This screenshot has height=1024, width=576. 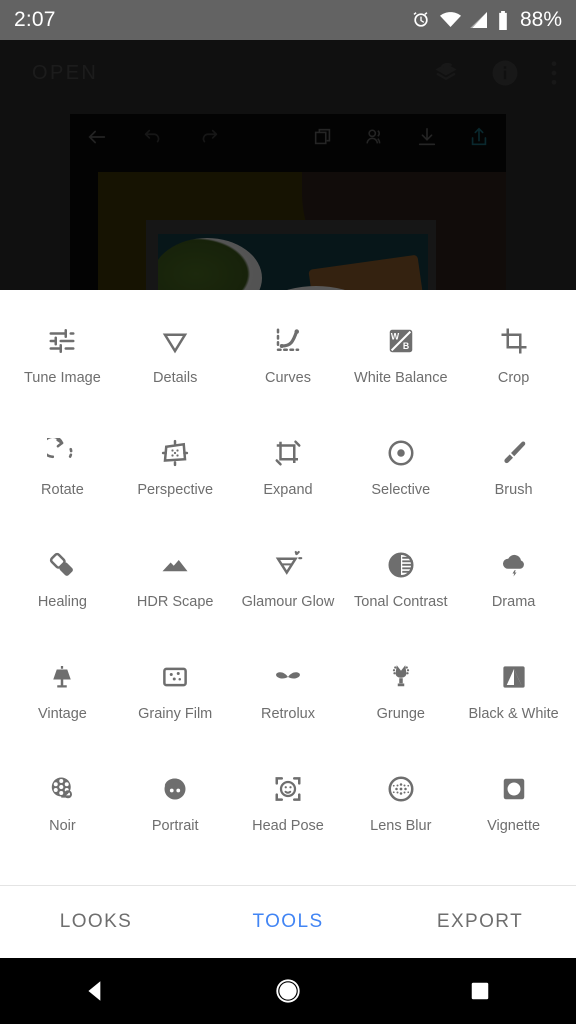 What do you see at coordinates (401, 789) in the screenshot?
I see `lens-blur-icon` at bounding box center [401, 789].